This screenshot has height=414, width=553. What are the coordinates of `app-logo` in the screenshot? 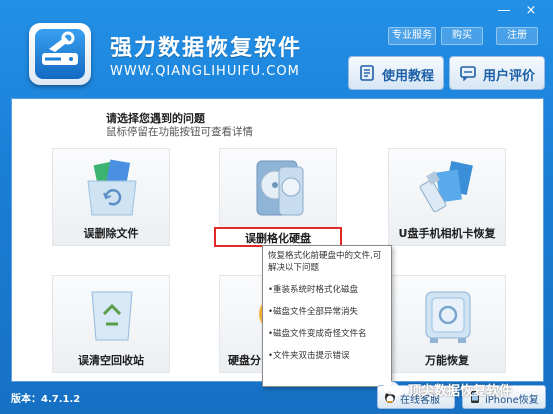 It's located at (60, 54).